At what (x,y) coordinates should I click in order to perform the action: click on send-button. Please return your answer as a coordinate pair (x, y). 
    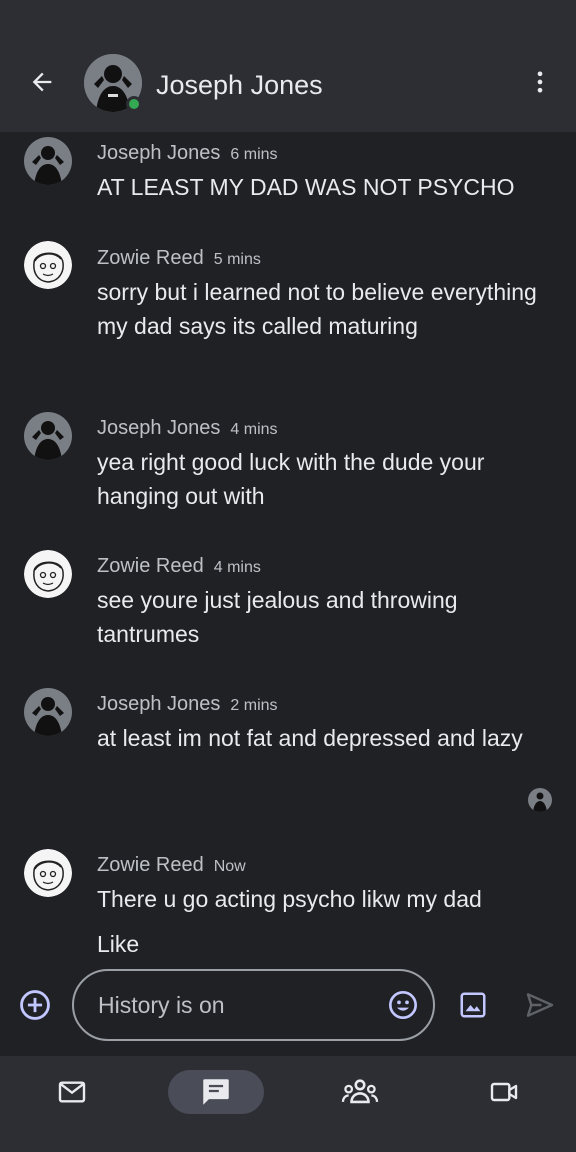
    Looking at the image, I should click on (540, 1005).